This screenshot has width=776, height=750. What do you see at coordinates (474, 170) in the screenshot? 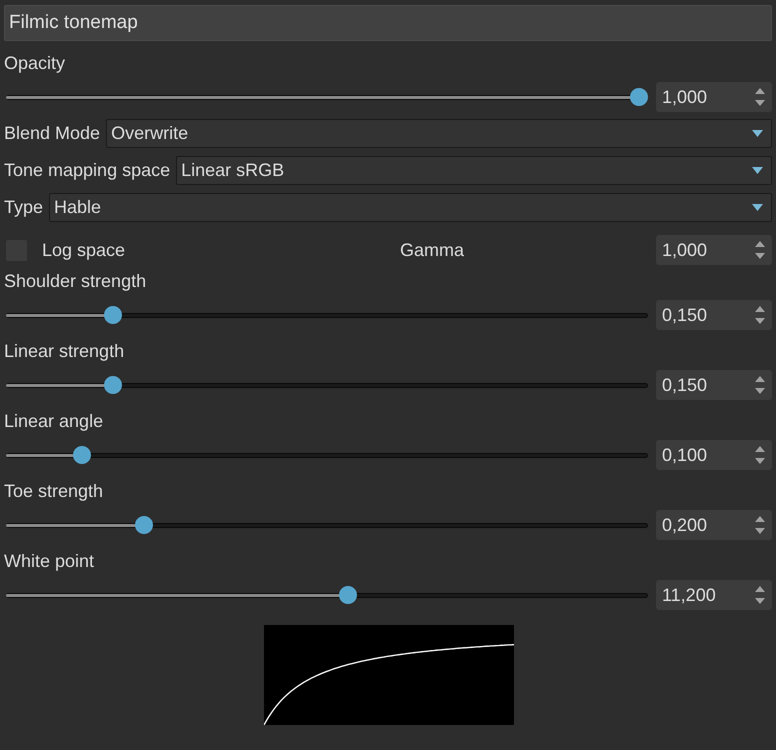
I see `dropdown: Linear sRGB` at bounding box center [474, 170].